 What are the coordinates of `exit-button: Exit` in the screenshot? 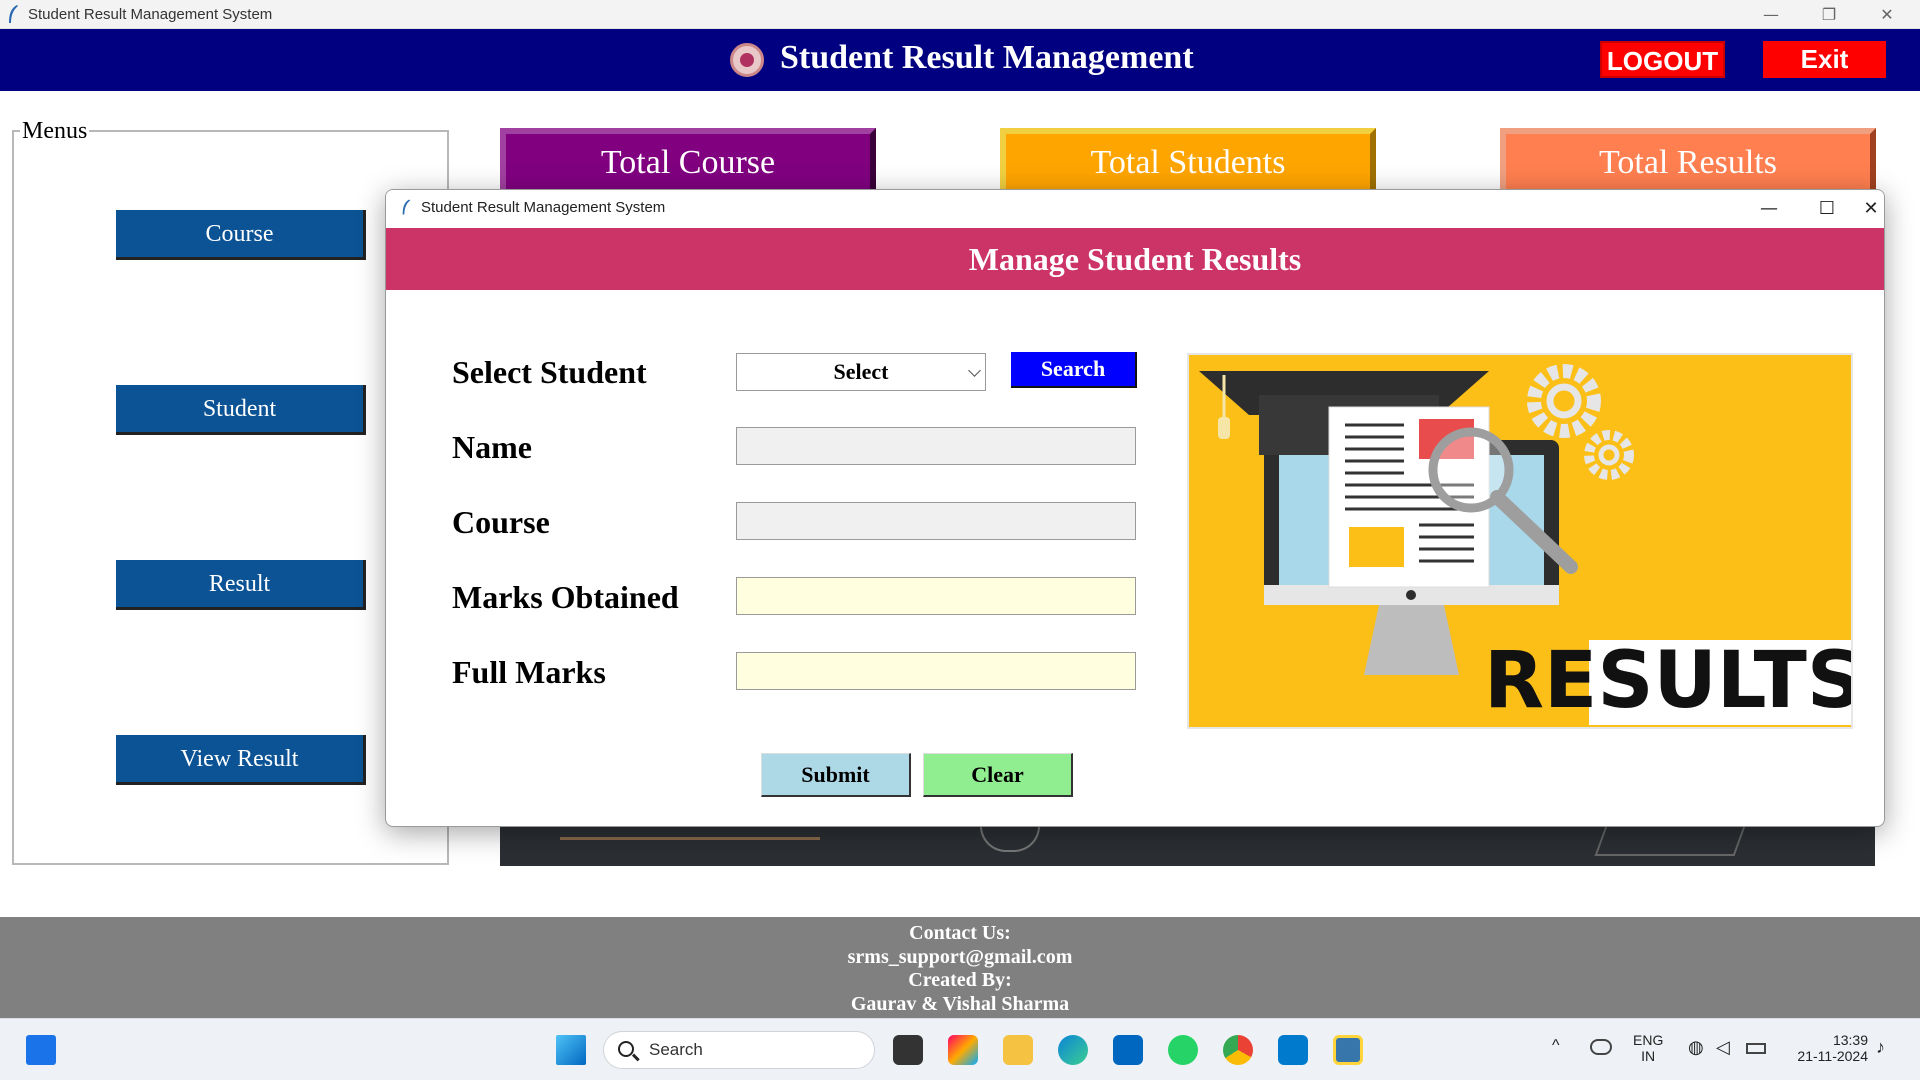 It's located at (1824, 59).